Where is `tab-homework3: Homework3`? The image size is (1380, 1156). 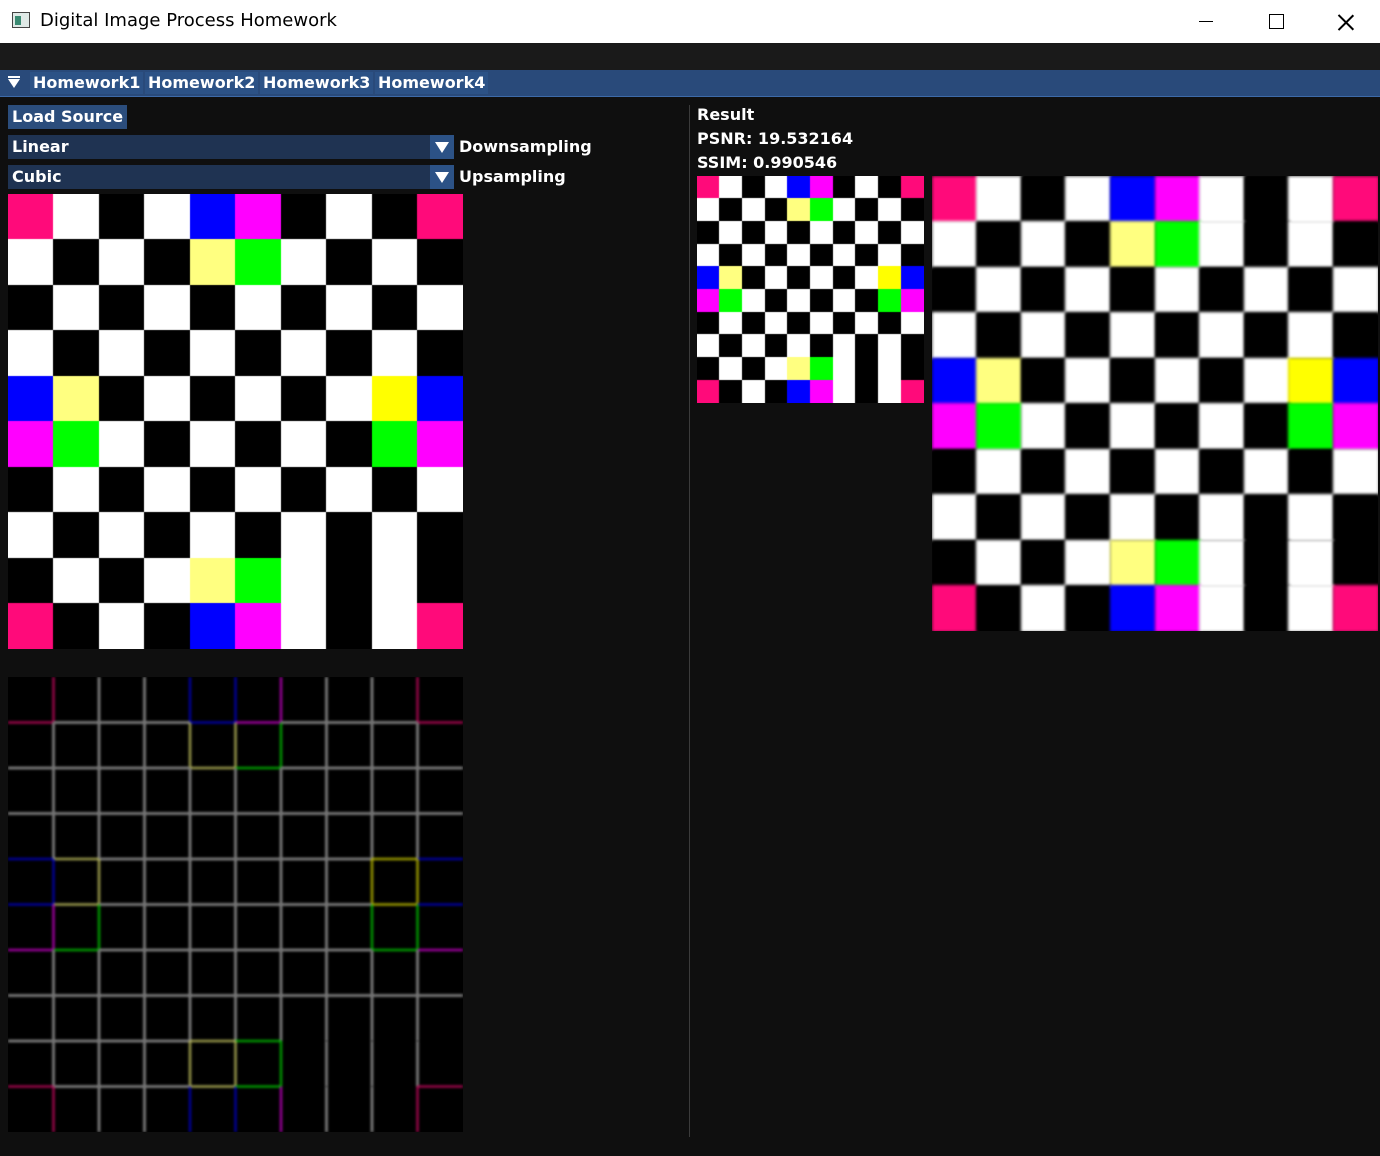
tab-homework3: Homework3 is located at coordinates (317, 83).